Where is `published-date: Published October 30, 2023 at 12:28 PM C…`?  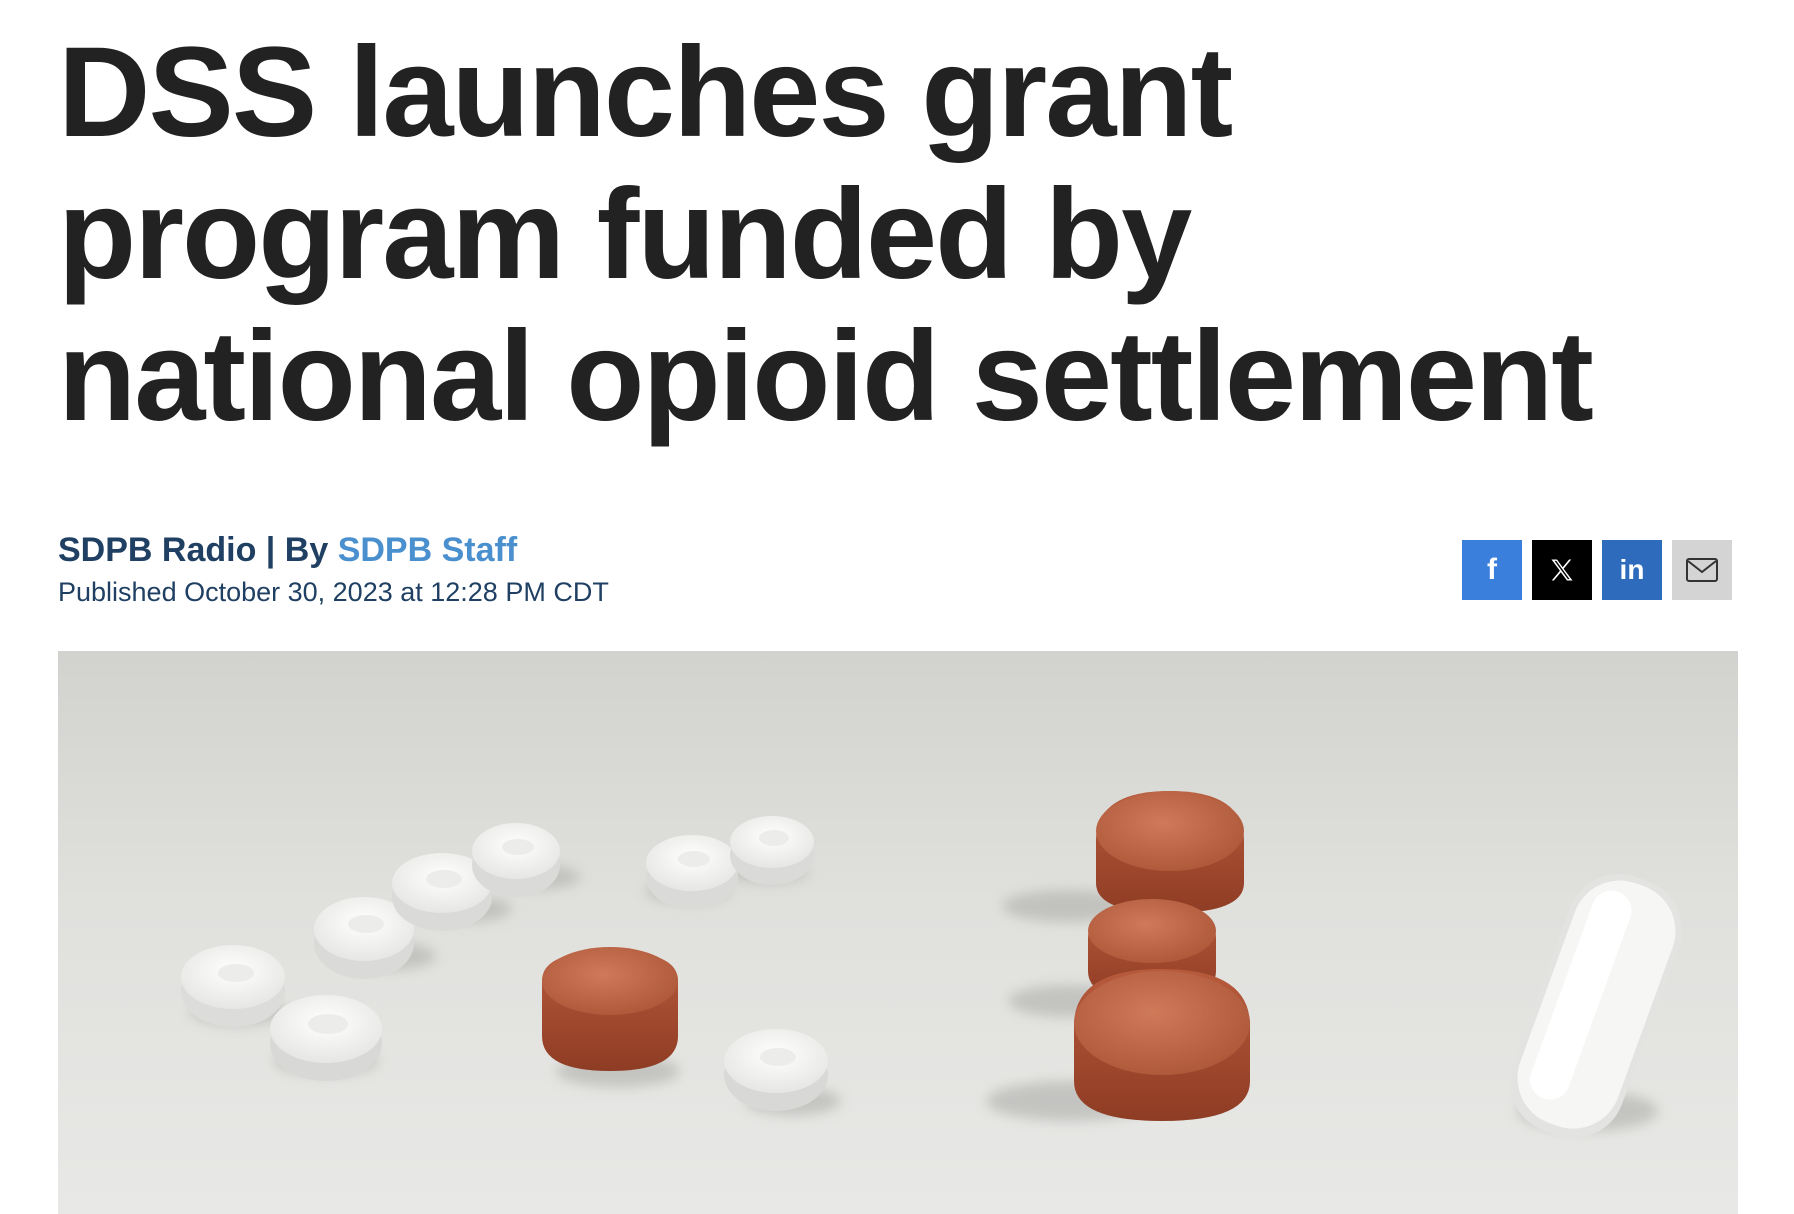 published-date: Published October 30, 2023 at 12:28 PM C… is located at coordinates (333, 592).